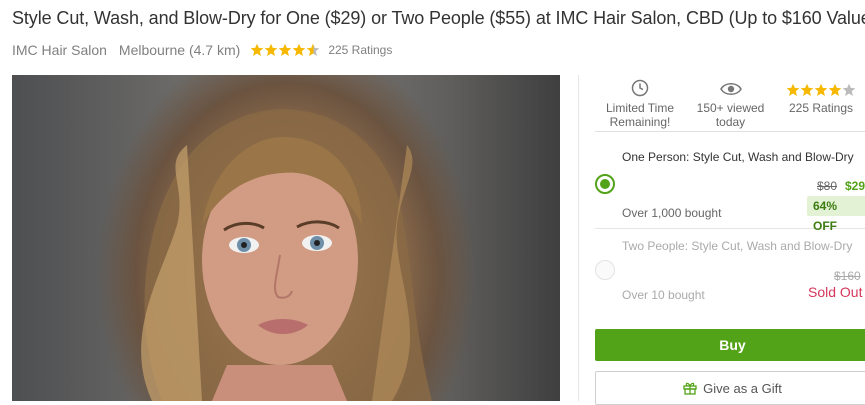  What do you see at coordinates (360, 50) in the screenshot?
I see `ratings-count: 225 Ratings` at bounding box center [360, 50].